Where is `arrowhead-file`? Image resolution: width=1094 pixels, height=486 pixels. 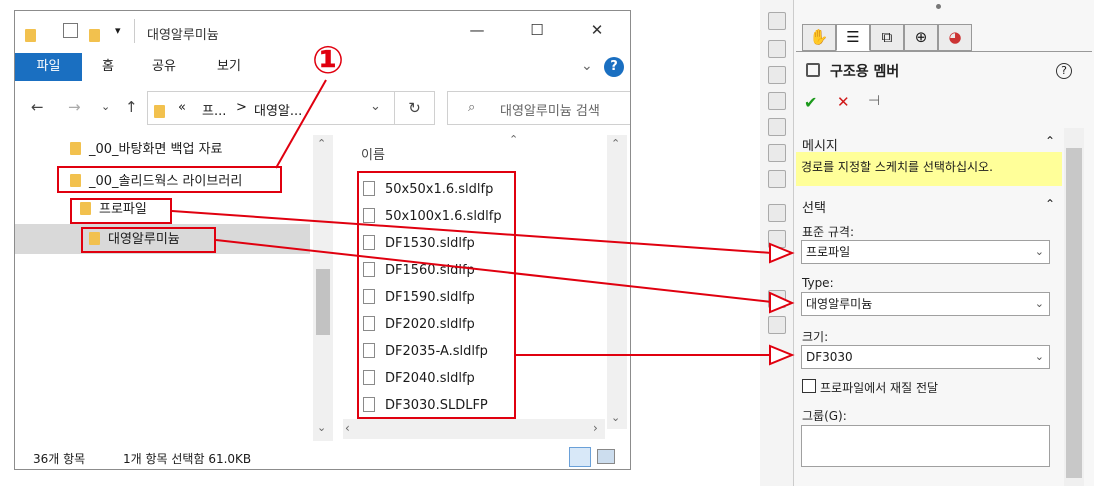
arrowhead-file is located at coordinates (782, 355).